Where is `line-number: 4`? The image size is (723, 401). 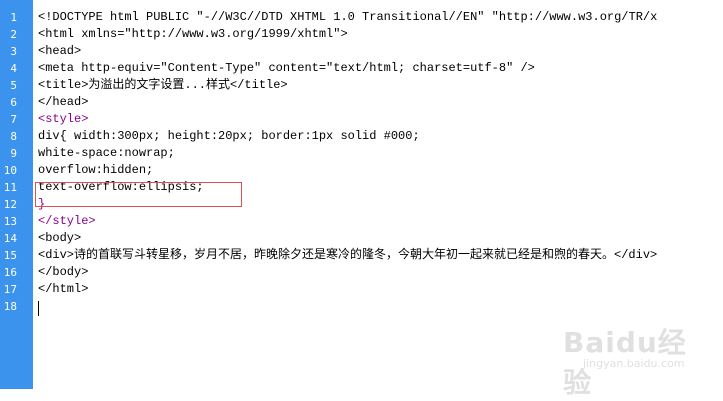
line-number: 4 is located at coordinates (13, 68).